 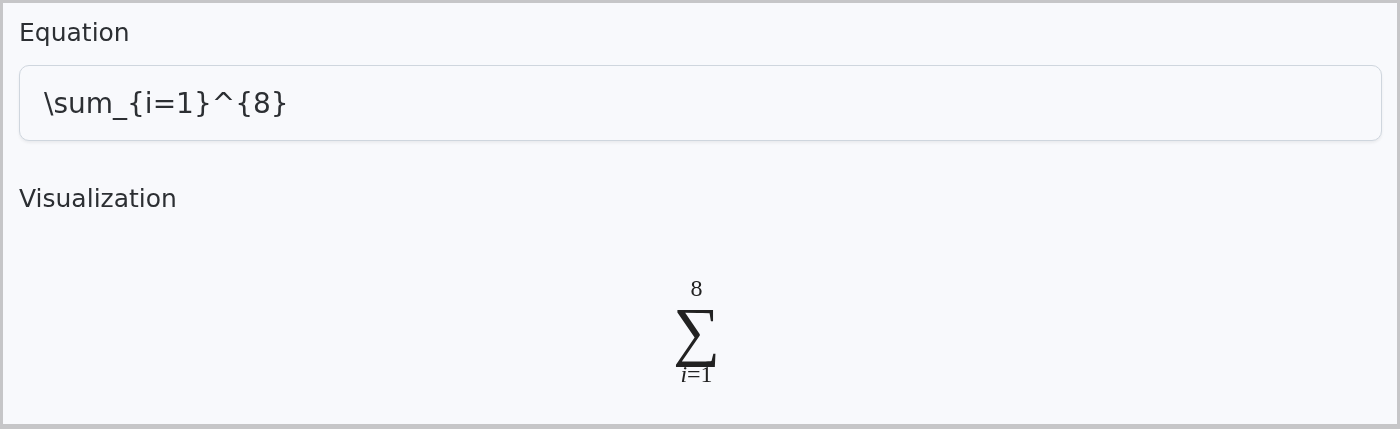 I want to click on field-label: Equation, so click(x=75, y=33).